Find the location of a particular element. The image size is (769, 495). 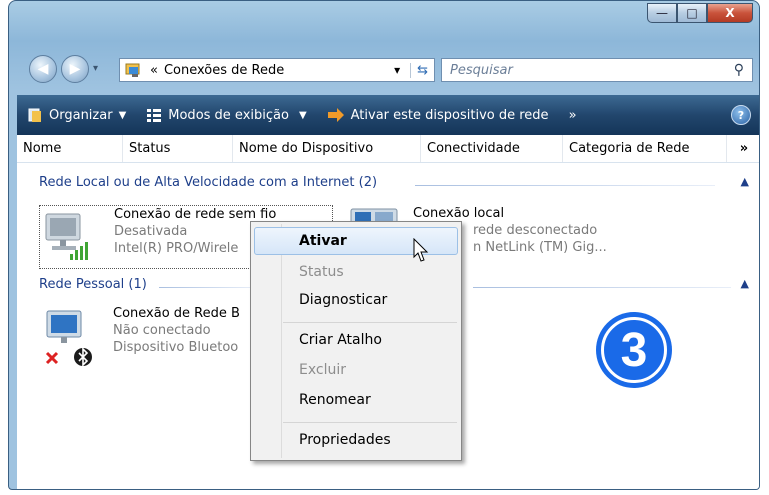

forward-arrow-icon: ▶ is located at coordinates (75, 69).